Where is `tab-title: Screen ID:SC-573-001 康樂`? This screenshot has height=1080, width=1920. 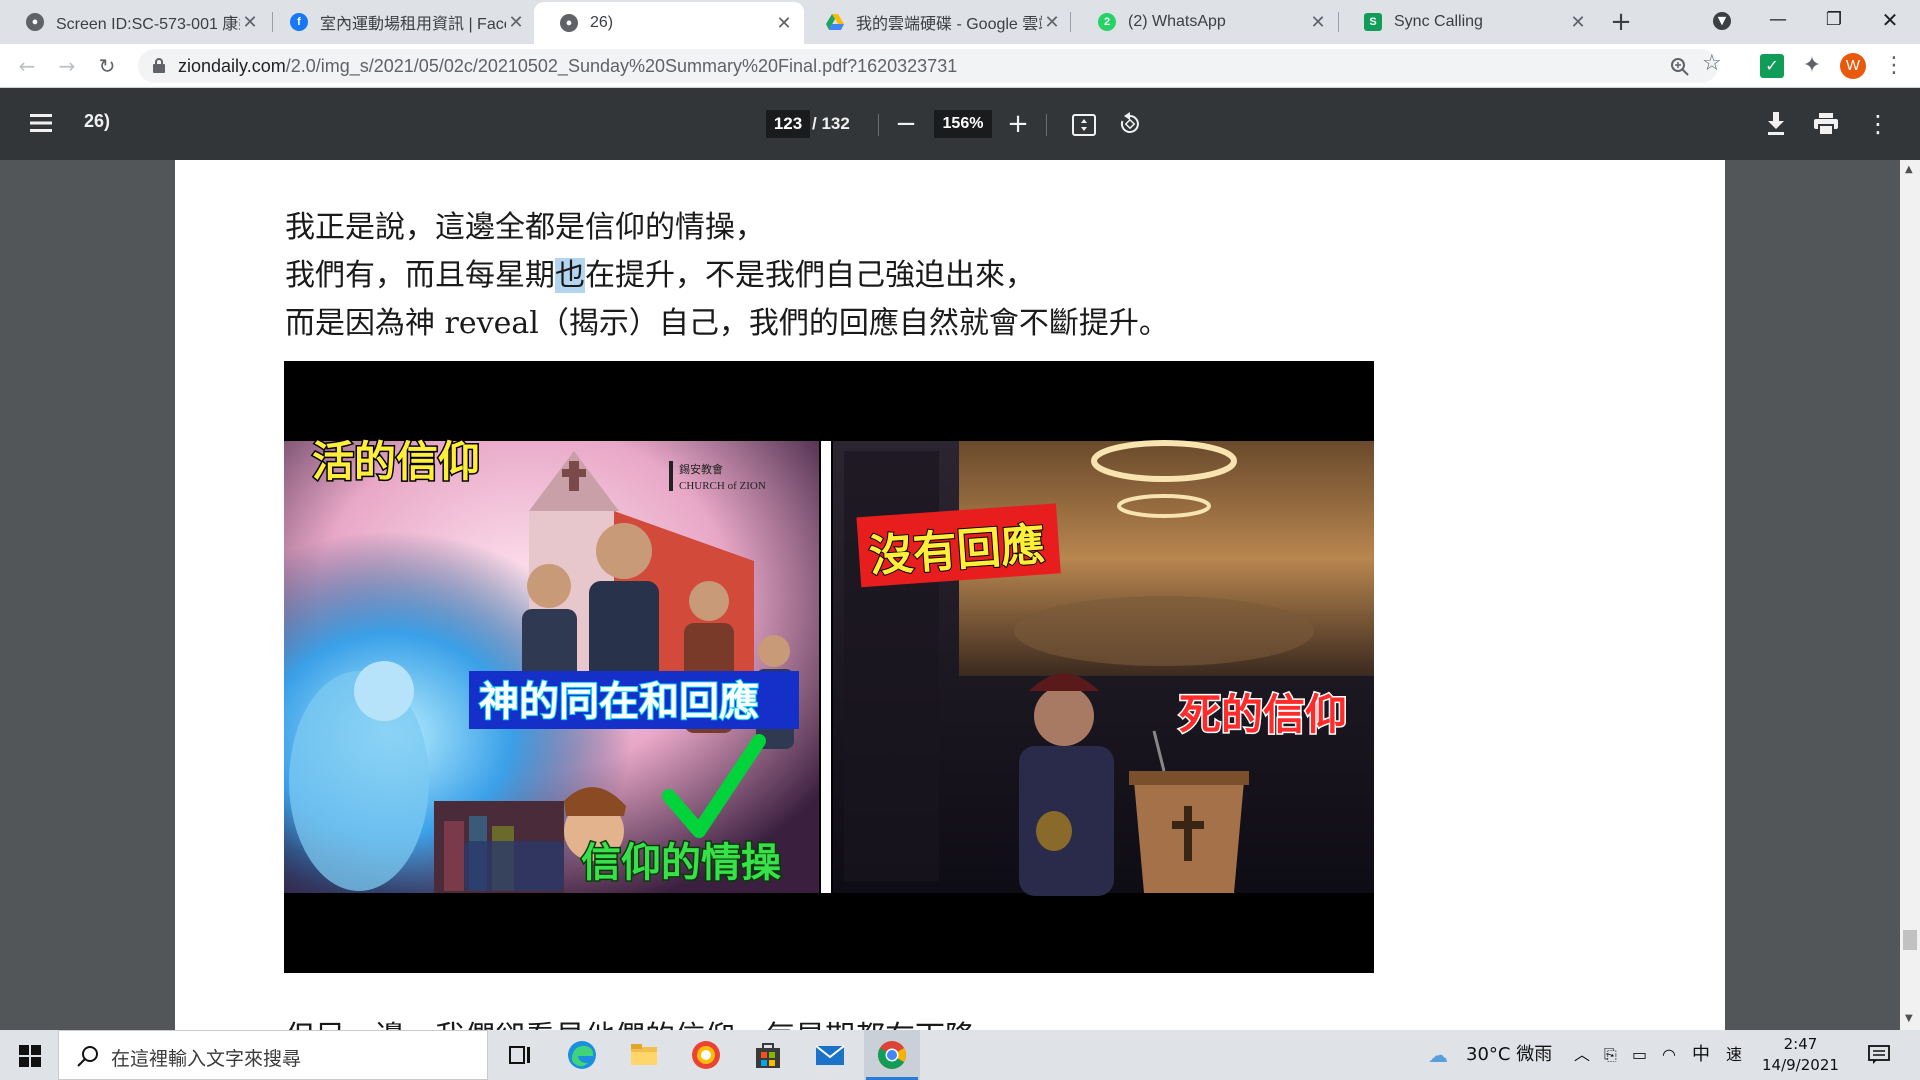 tab-title: Screen ID:SC-573-001 康樂 is located at coordinates (148, 24).